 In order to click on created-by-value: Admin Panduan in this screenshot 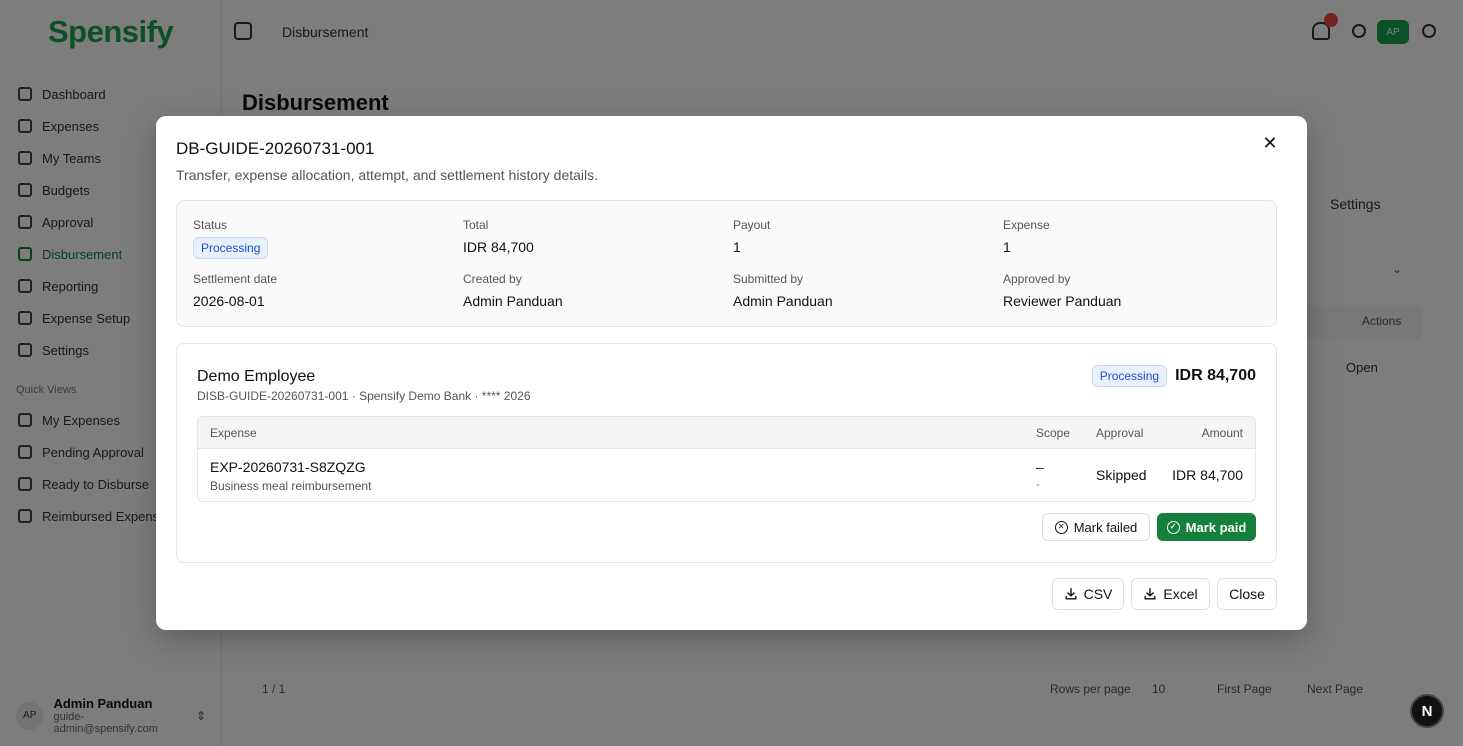, I will do `click(513, 301)`.